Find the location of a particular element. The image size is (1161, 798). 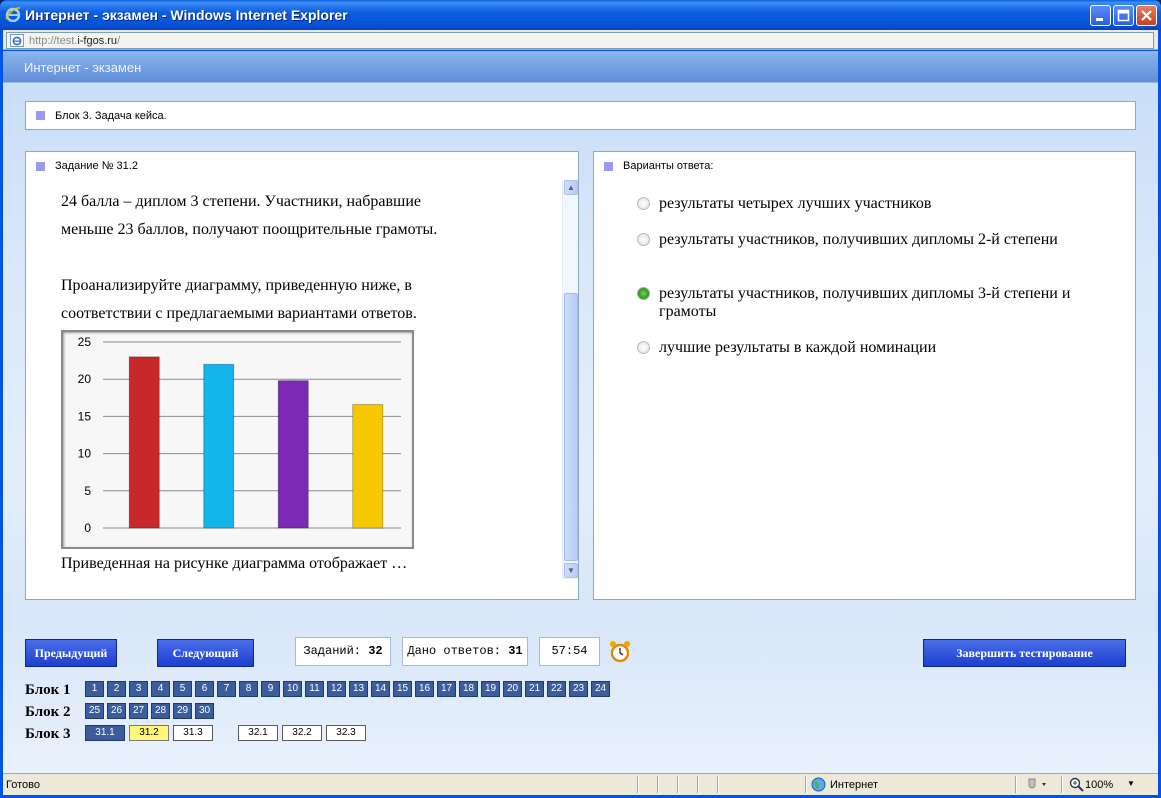

answers-count: 31 is located at coordinates (515, 651).